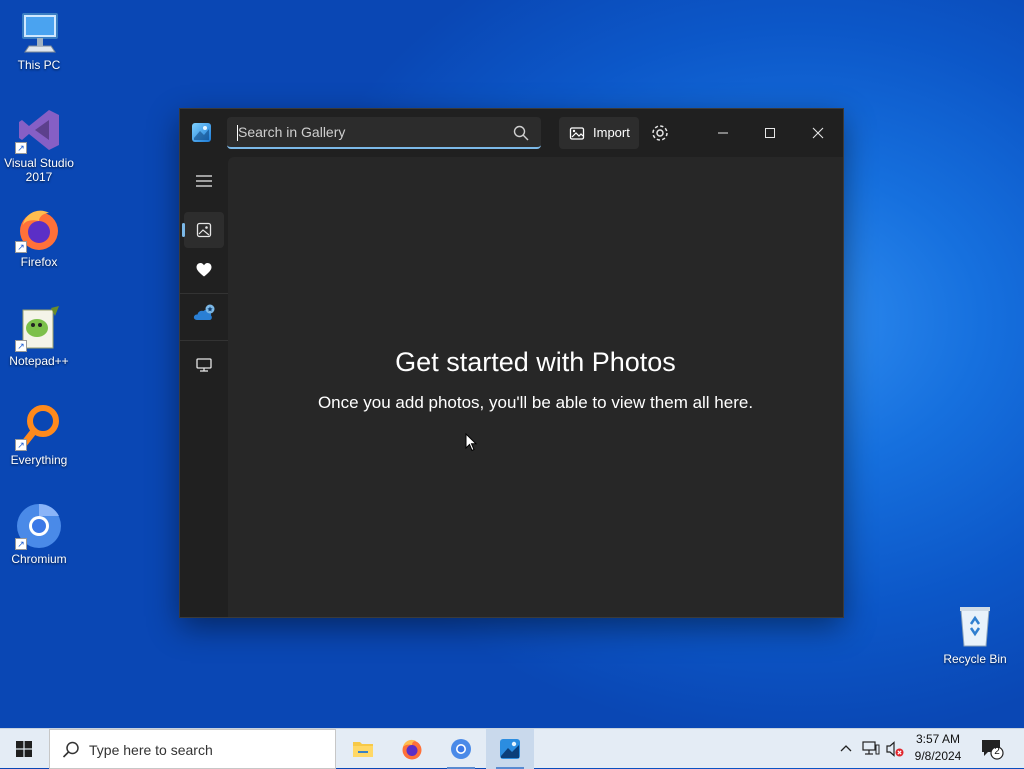 This screenshot has height=769, width=1024. I want to click on close-icon, so click(818, 133).